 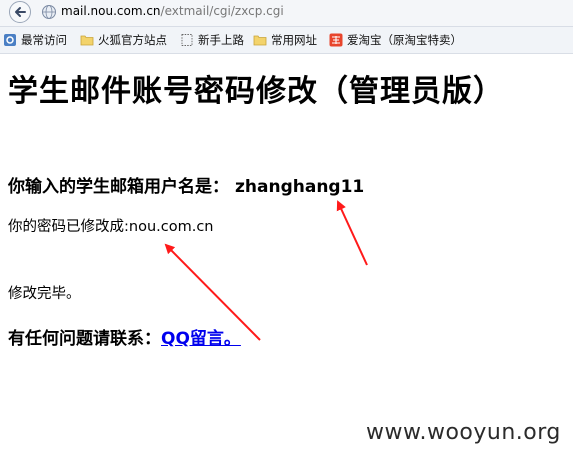 I want to click on url-path: /extmail/cgi/zxcp.cgi, so click(x=222, y=11).